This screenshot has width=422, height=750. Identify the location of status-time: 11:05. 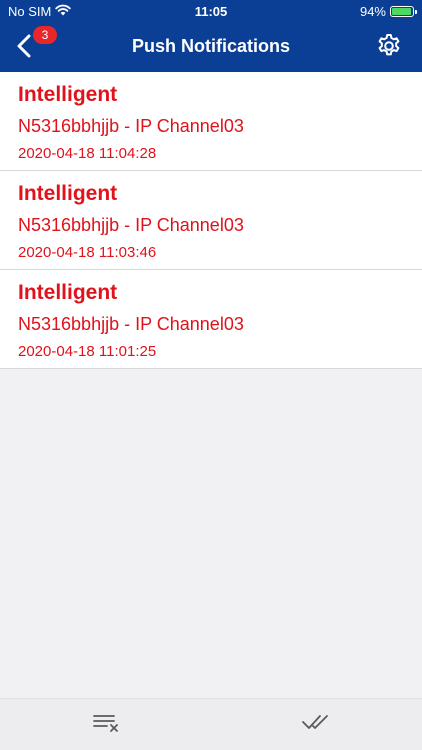
(211, 11).